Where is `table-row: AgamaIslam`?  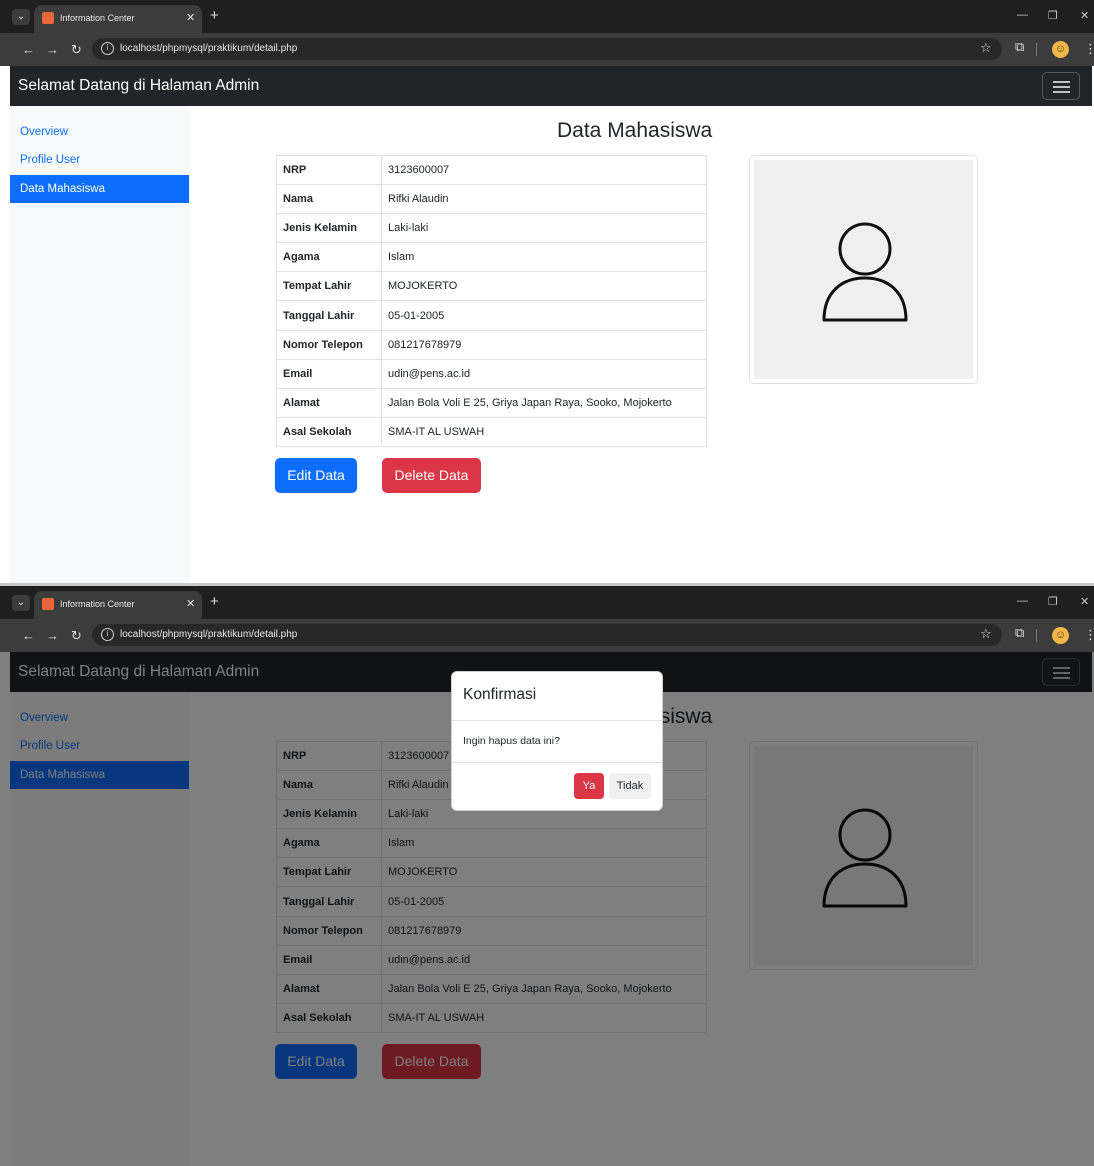 table-row: AgamaIslam is located at coordinates (491, 257).